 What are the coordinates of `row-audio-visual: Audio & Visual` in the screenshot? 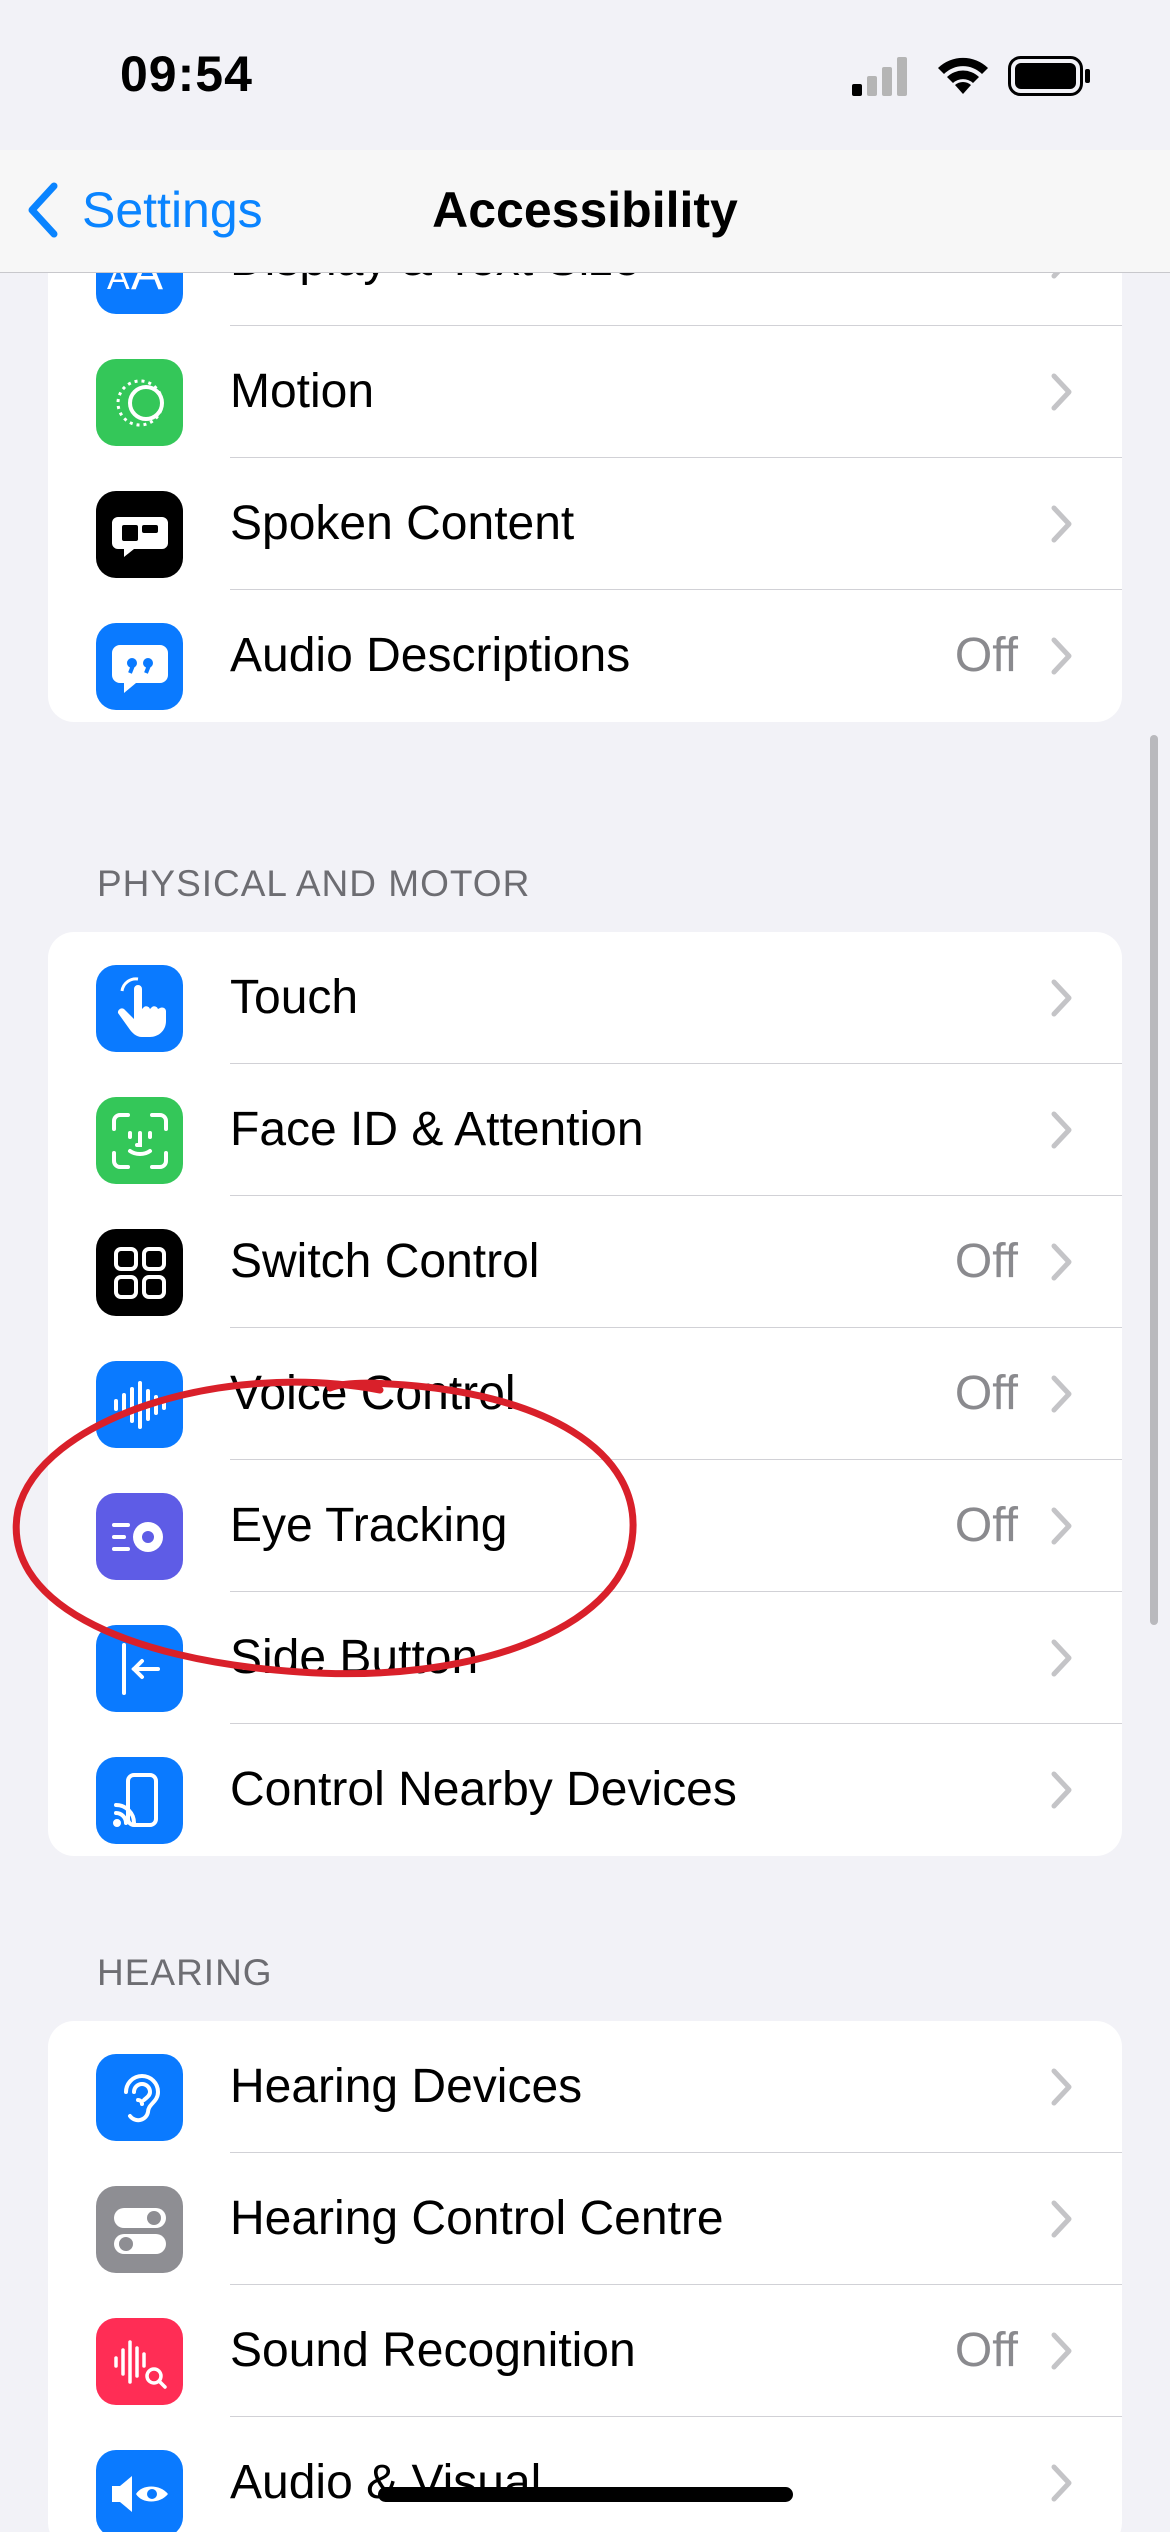 It's located at (585, 2474).